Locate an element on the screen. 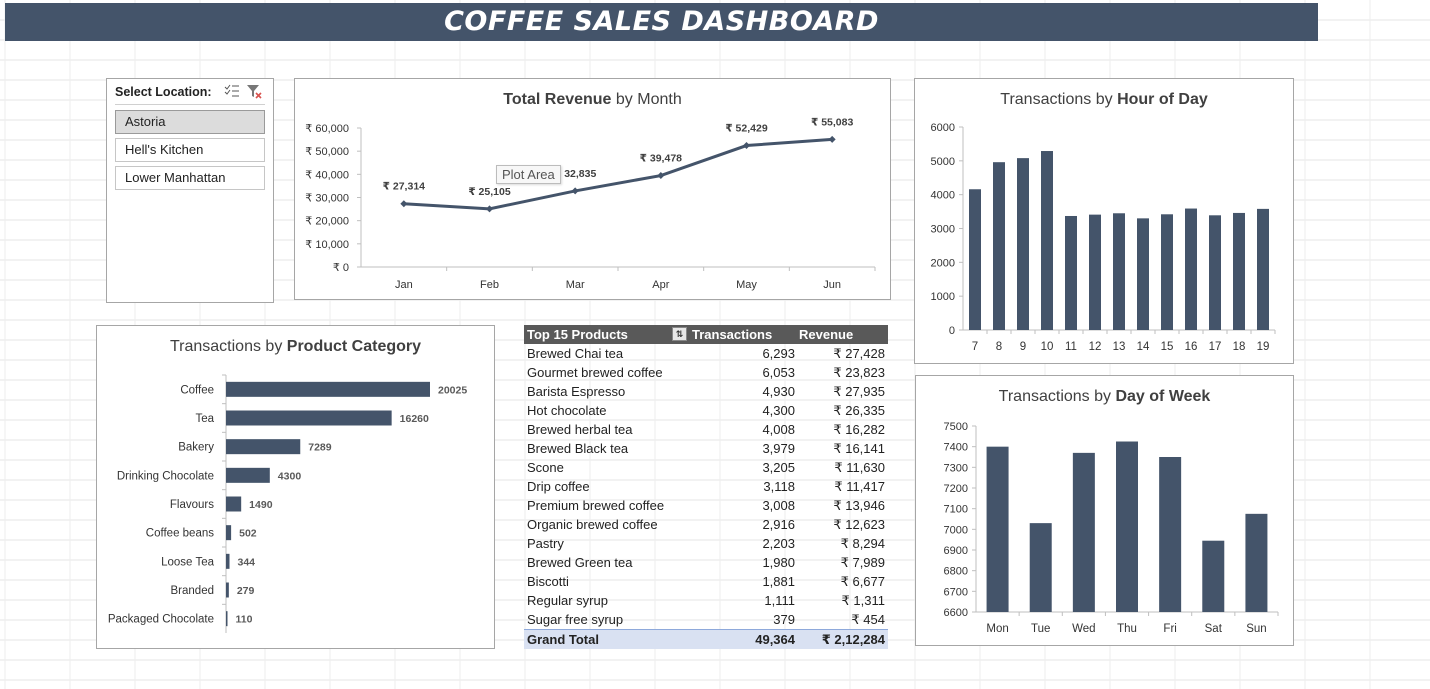  x-tick-label: 13 is located at coordinates (1119, 347).